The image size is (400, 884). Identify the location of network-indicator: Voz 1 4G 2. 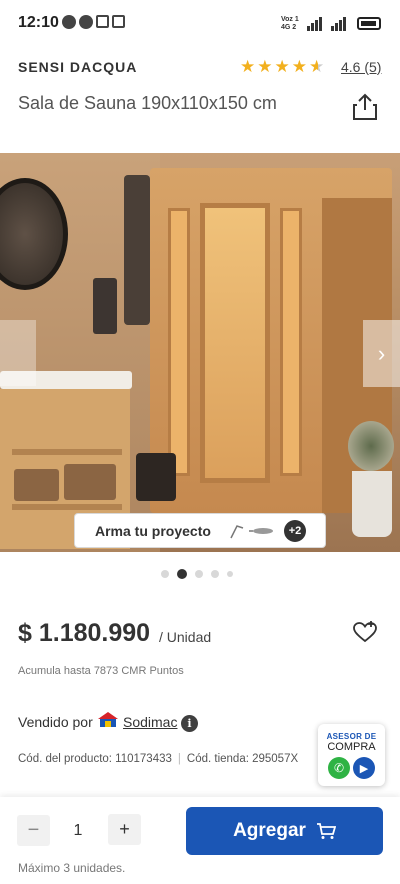
(290, 24).